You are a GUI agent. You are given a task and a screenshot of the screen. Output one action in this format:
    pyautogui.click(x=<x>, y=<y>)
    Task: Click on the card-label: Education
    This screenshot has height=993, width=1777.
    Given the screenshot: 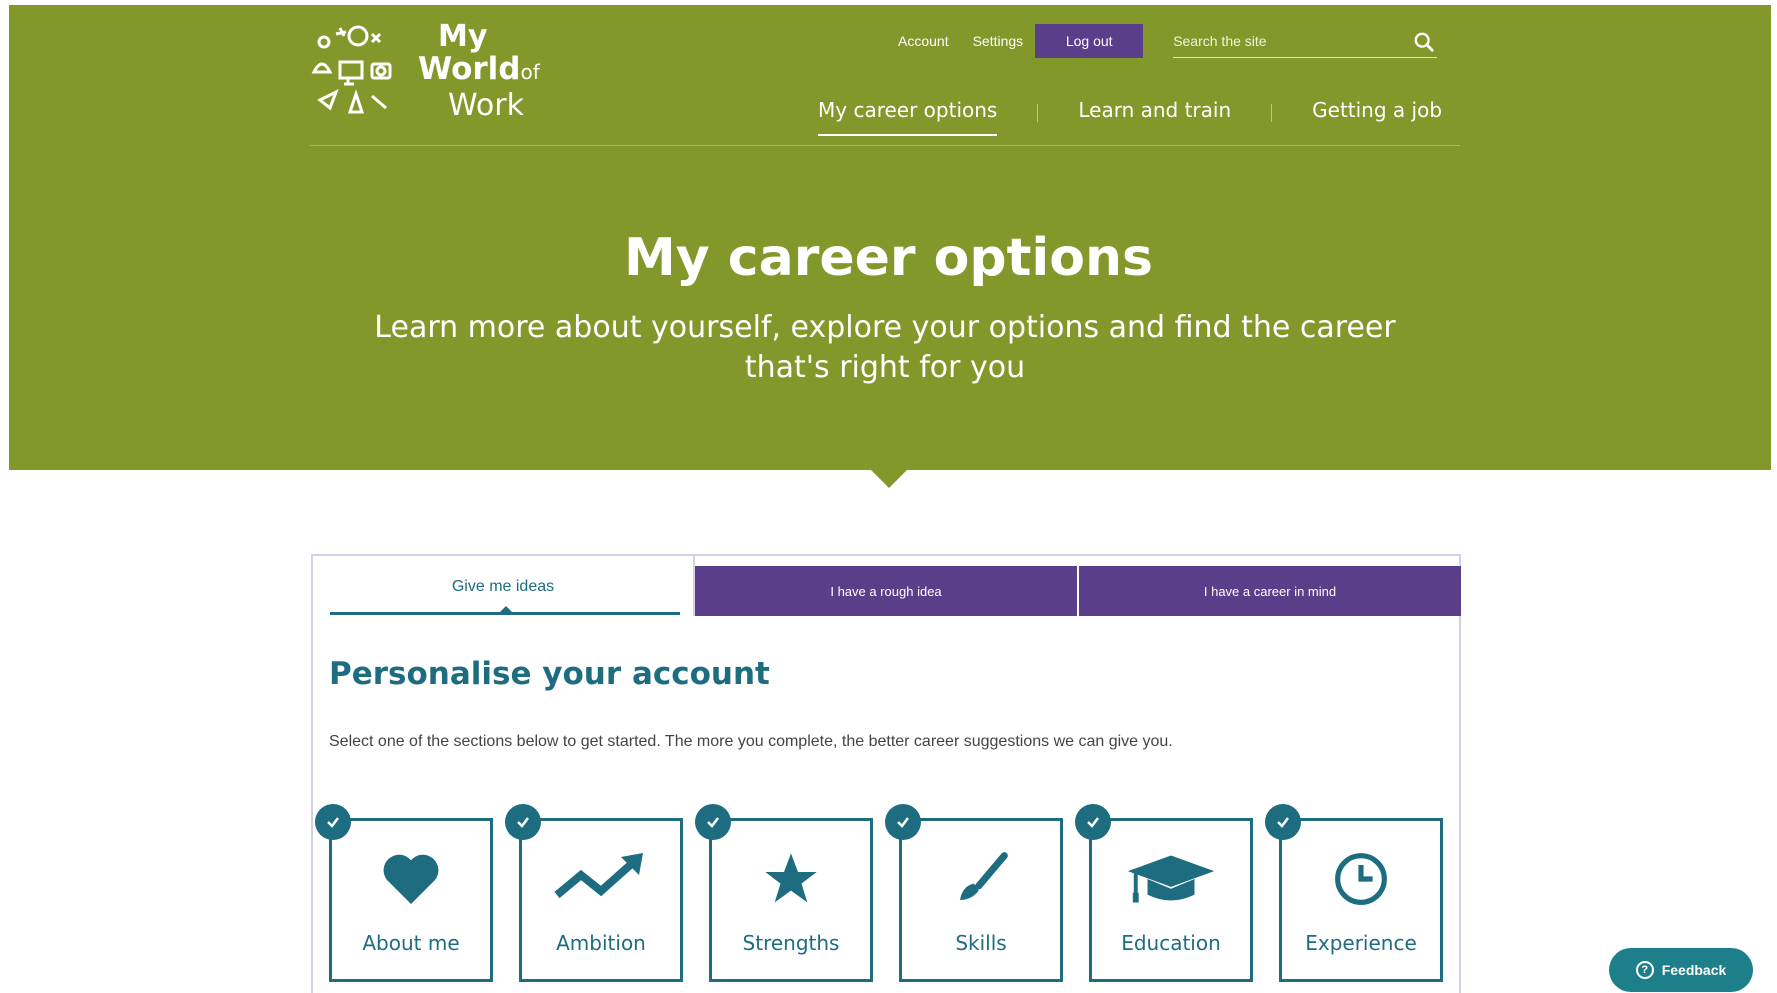 What is the action you would take?
    pyautogui.click(x=1171, y=943)
    